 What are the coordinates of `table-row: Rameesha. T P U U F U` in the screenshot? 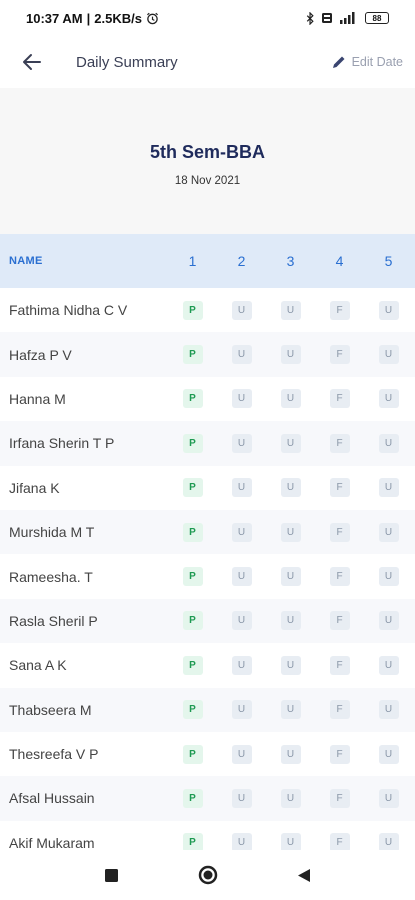 It's located at (207, 576).